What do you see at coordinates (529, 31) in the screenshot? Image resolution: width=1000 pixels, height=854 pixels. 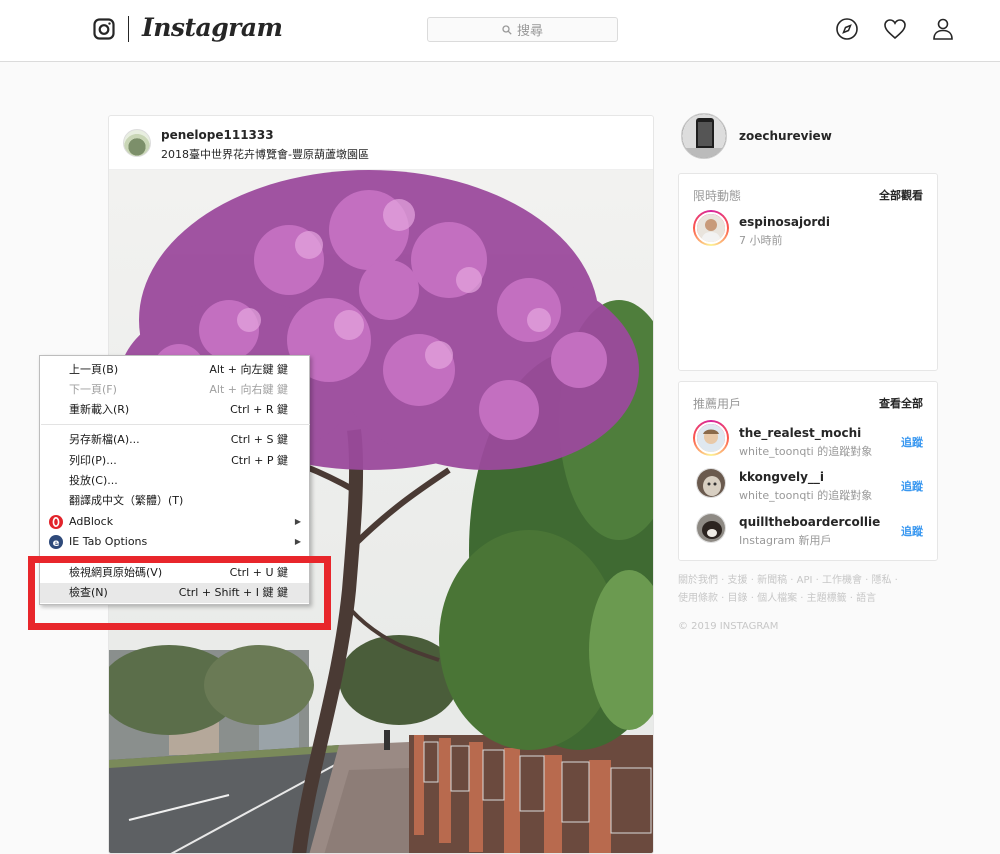 I see `search-placeholder: 搜尋` at bounding box center [529, 31].